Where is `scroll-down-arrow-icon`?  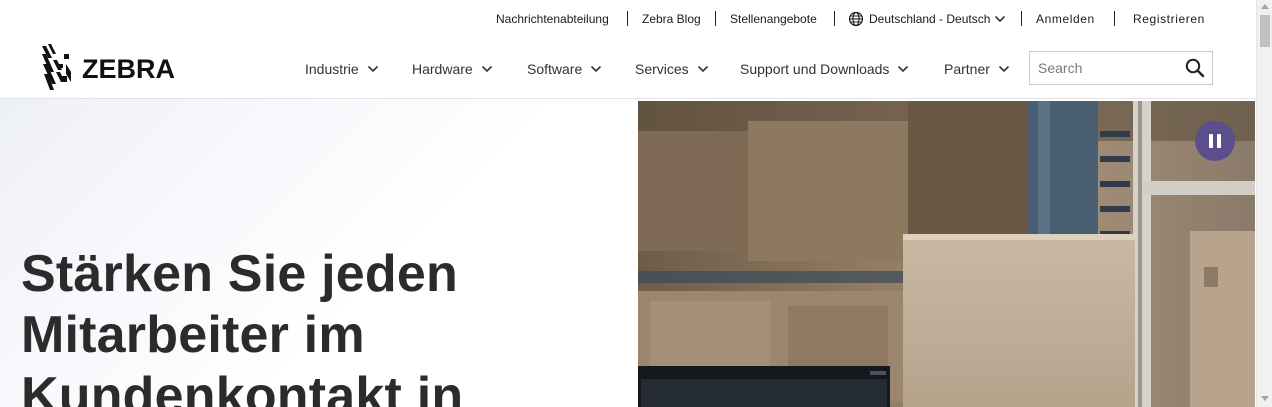 scroll-down-arrow-icon is located at coordinates (1265, 398).